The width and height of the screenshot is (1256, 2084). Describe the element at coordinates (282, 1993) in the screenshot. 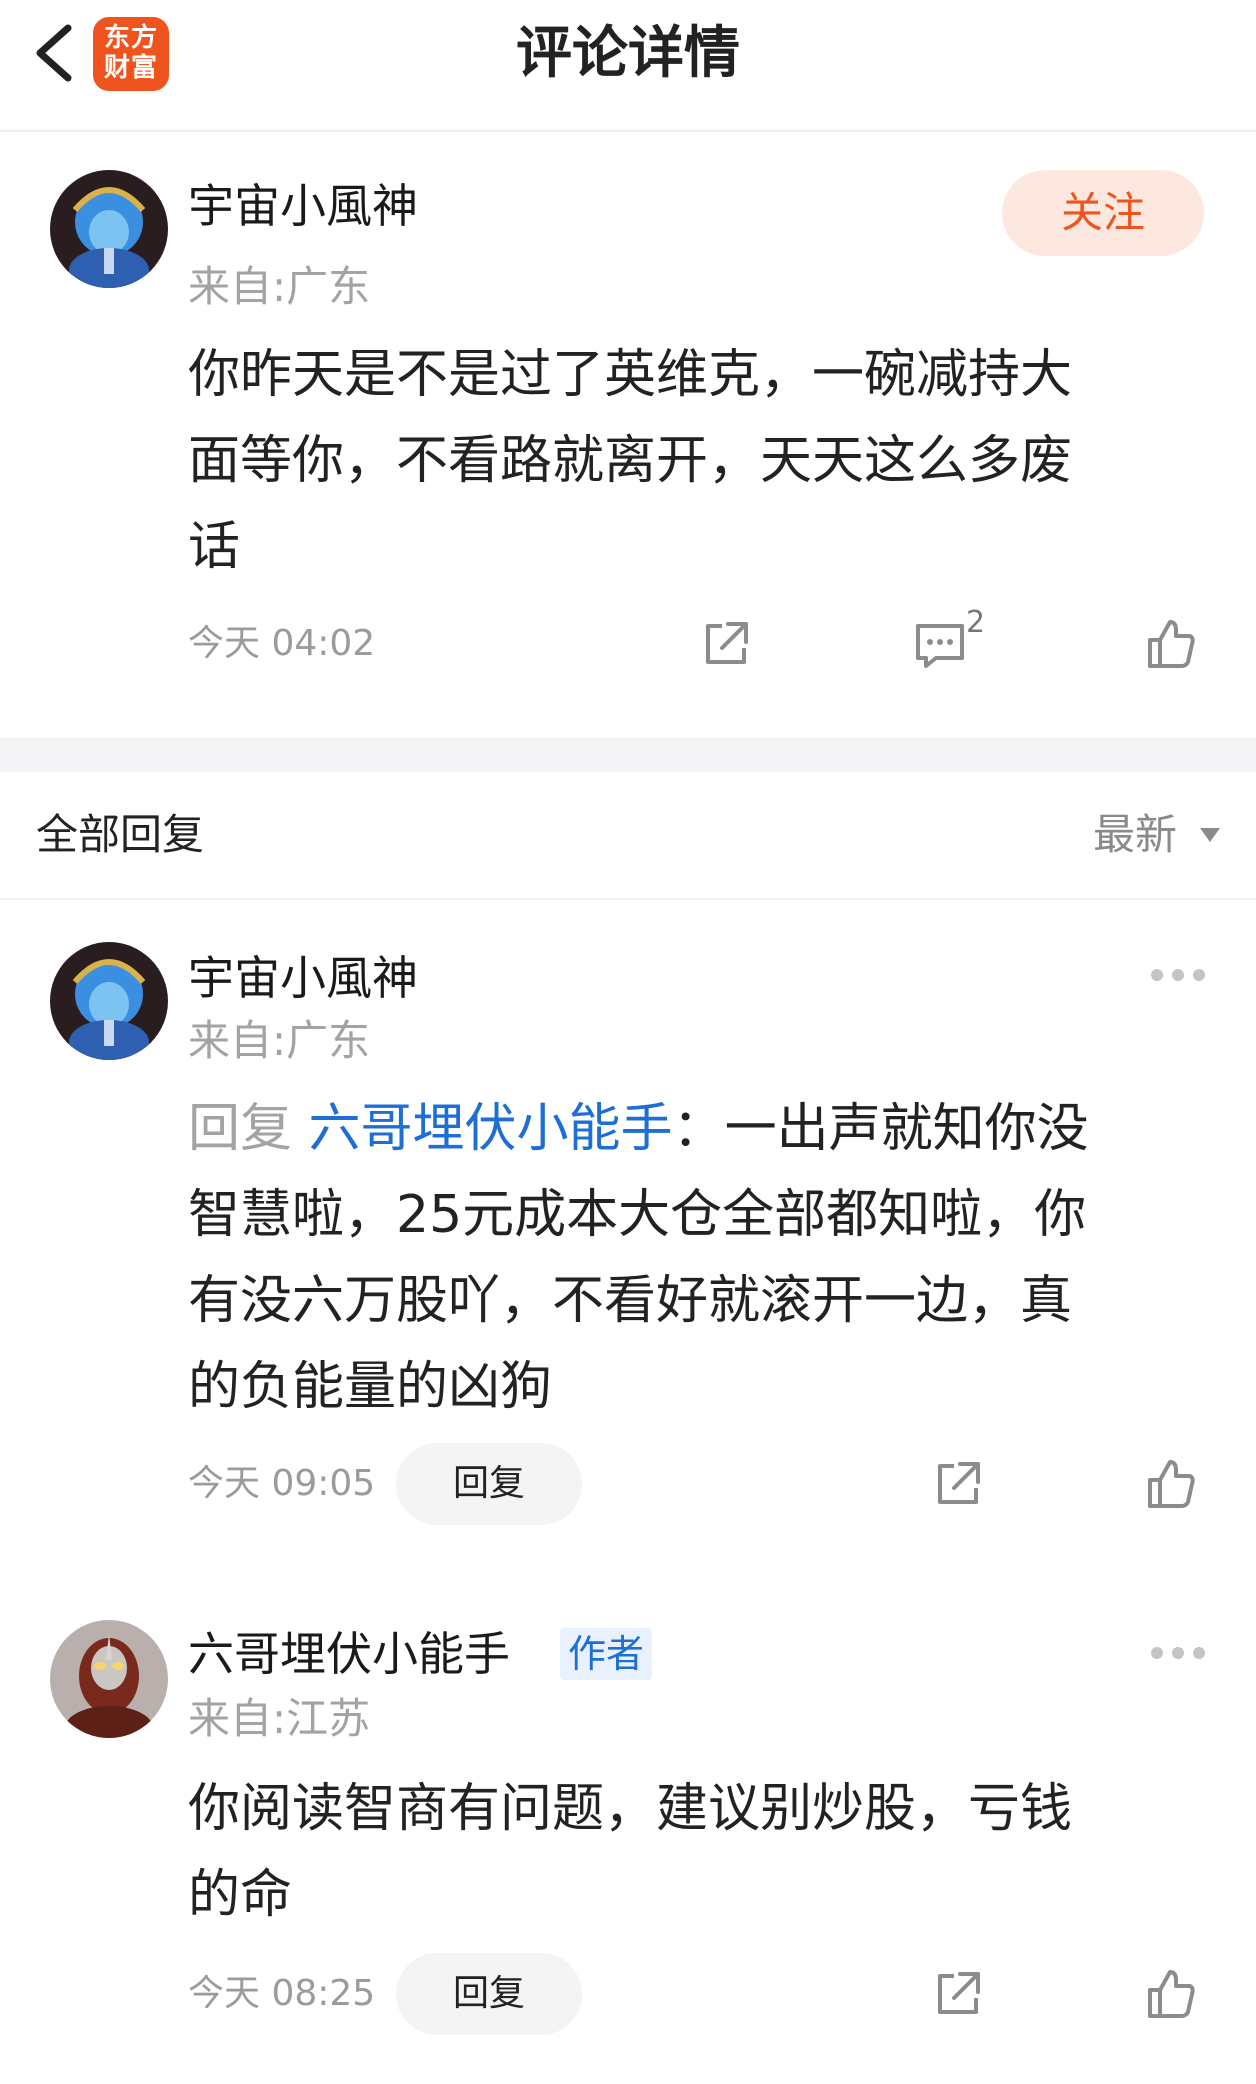

I see `reply-timestamp: 今天 08:25` at that location.